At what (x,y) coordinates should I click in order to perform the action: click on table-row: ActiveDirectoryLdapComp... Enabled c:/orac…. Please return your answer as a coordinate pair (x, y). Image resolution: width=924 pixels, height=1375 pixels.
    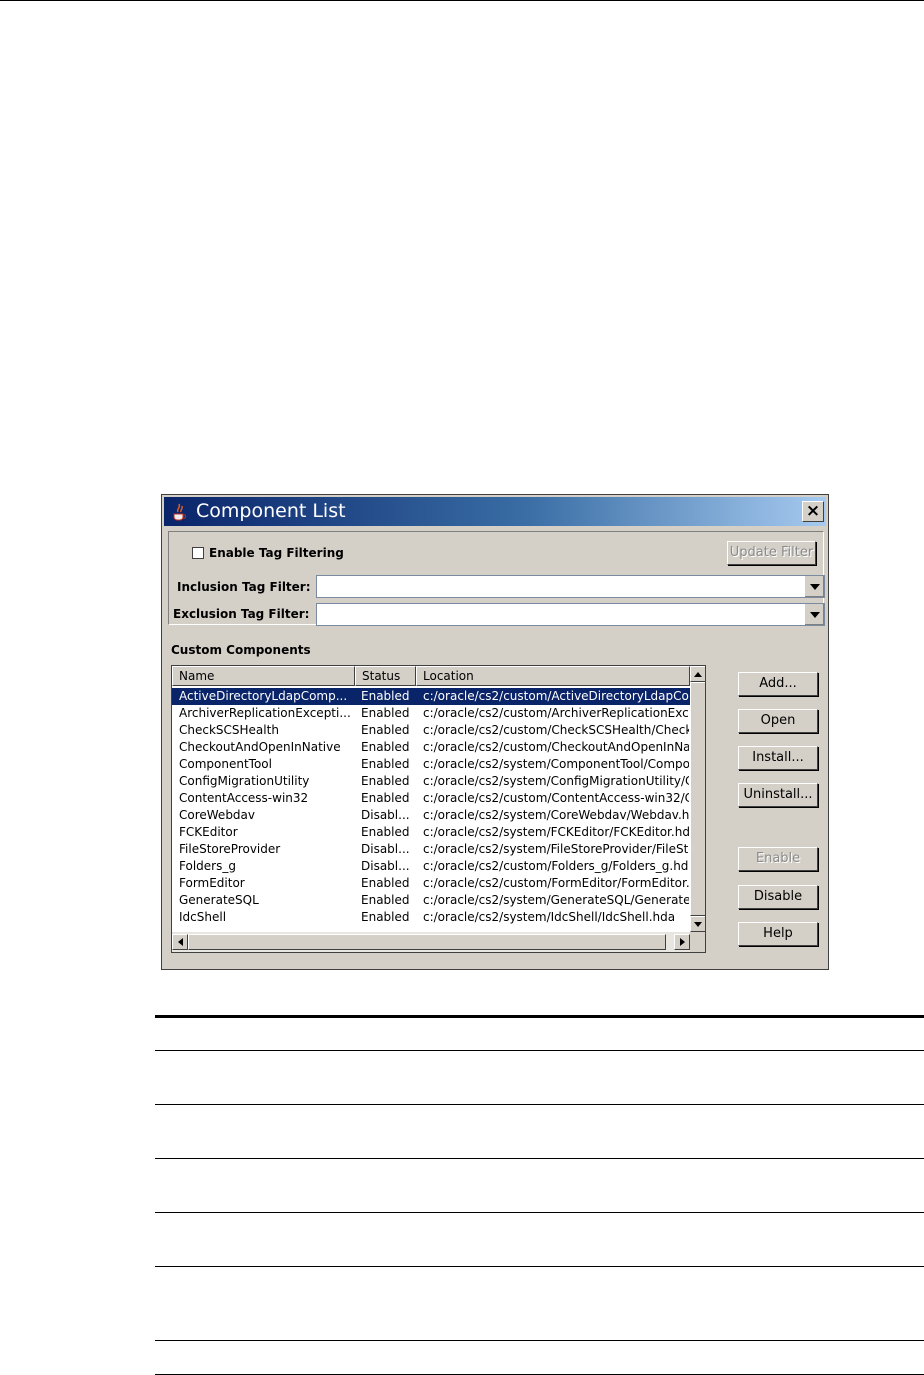
    Looking at the image, I should click on (431, 696).